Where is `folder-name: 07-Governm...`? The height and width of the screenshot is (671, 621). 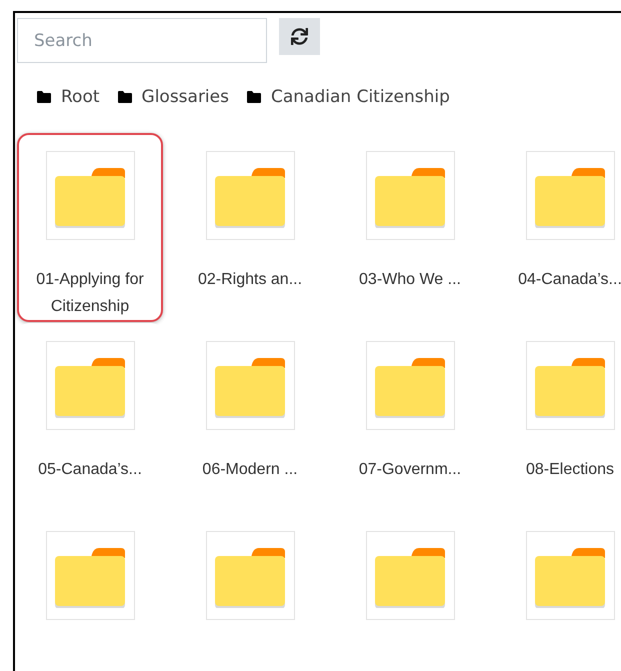 folder-name: 07-Governm... is located at coordinates (410, 470).